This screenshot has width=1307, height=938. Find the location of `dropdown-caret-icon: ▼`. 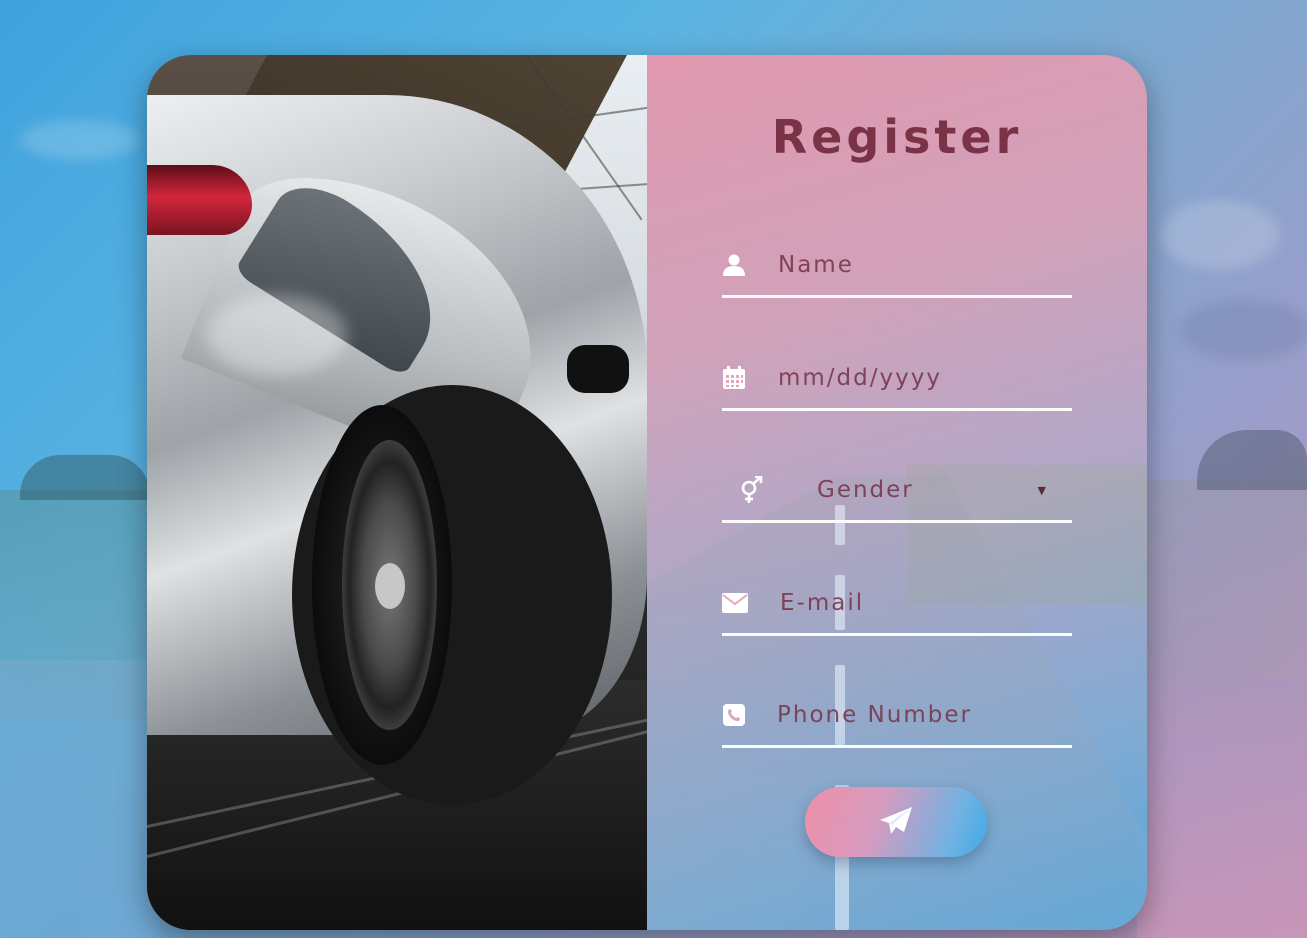

dropdown-caret-icon: ▼ is located at coordinates (1042, 490).